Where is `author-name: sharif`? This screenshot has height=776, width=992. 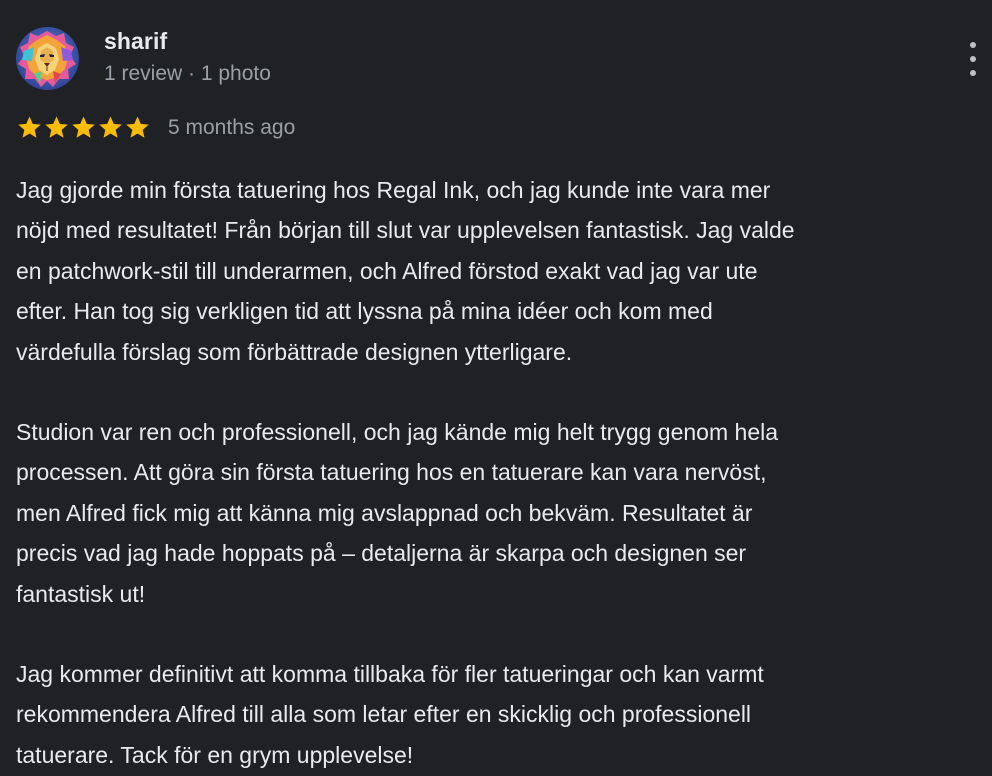
author-name: sharif is located at coordinates (135, 41).